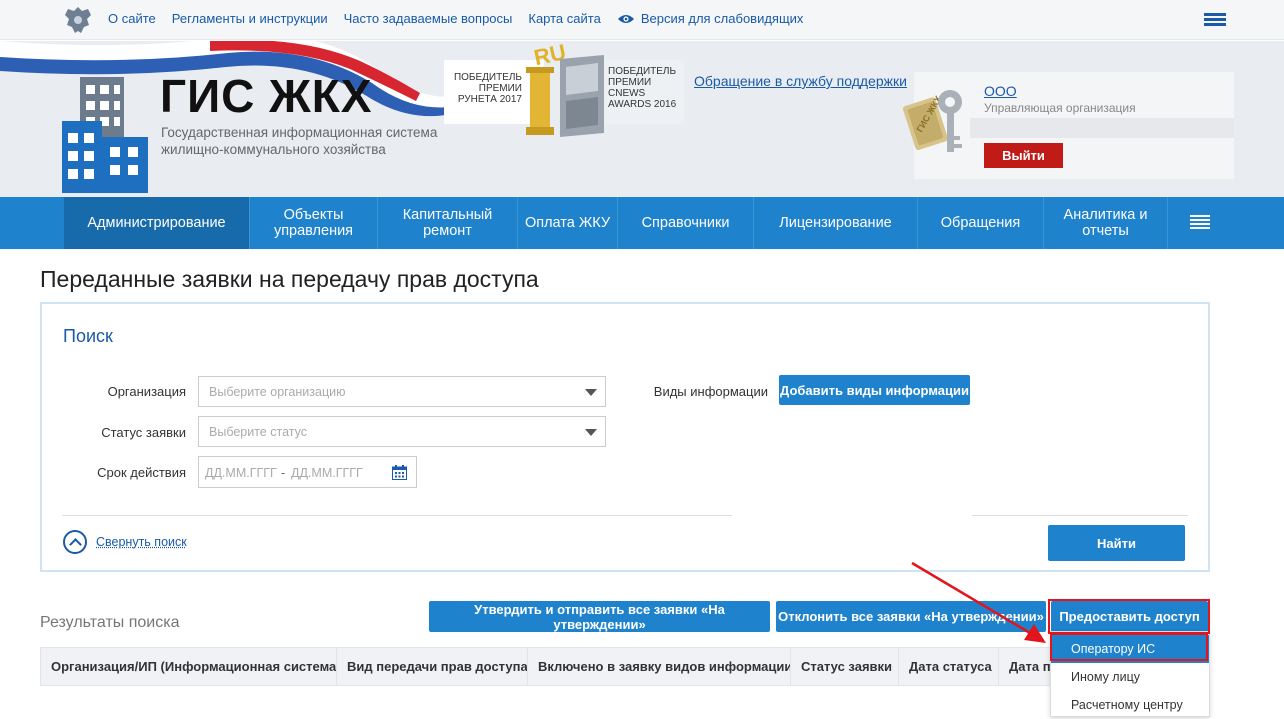  What do you see at coordinates (1023, 155) in the screenshot?
I see `logout-button: Выйти` at bounding box center [1023, 155].